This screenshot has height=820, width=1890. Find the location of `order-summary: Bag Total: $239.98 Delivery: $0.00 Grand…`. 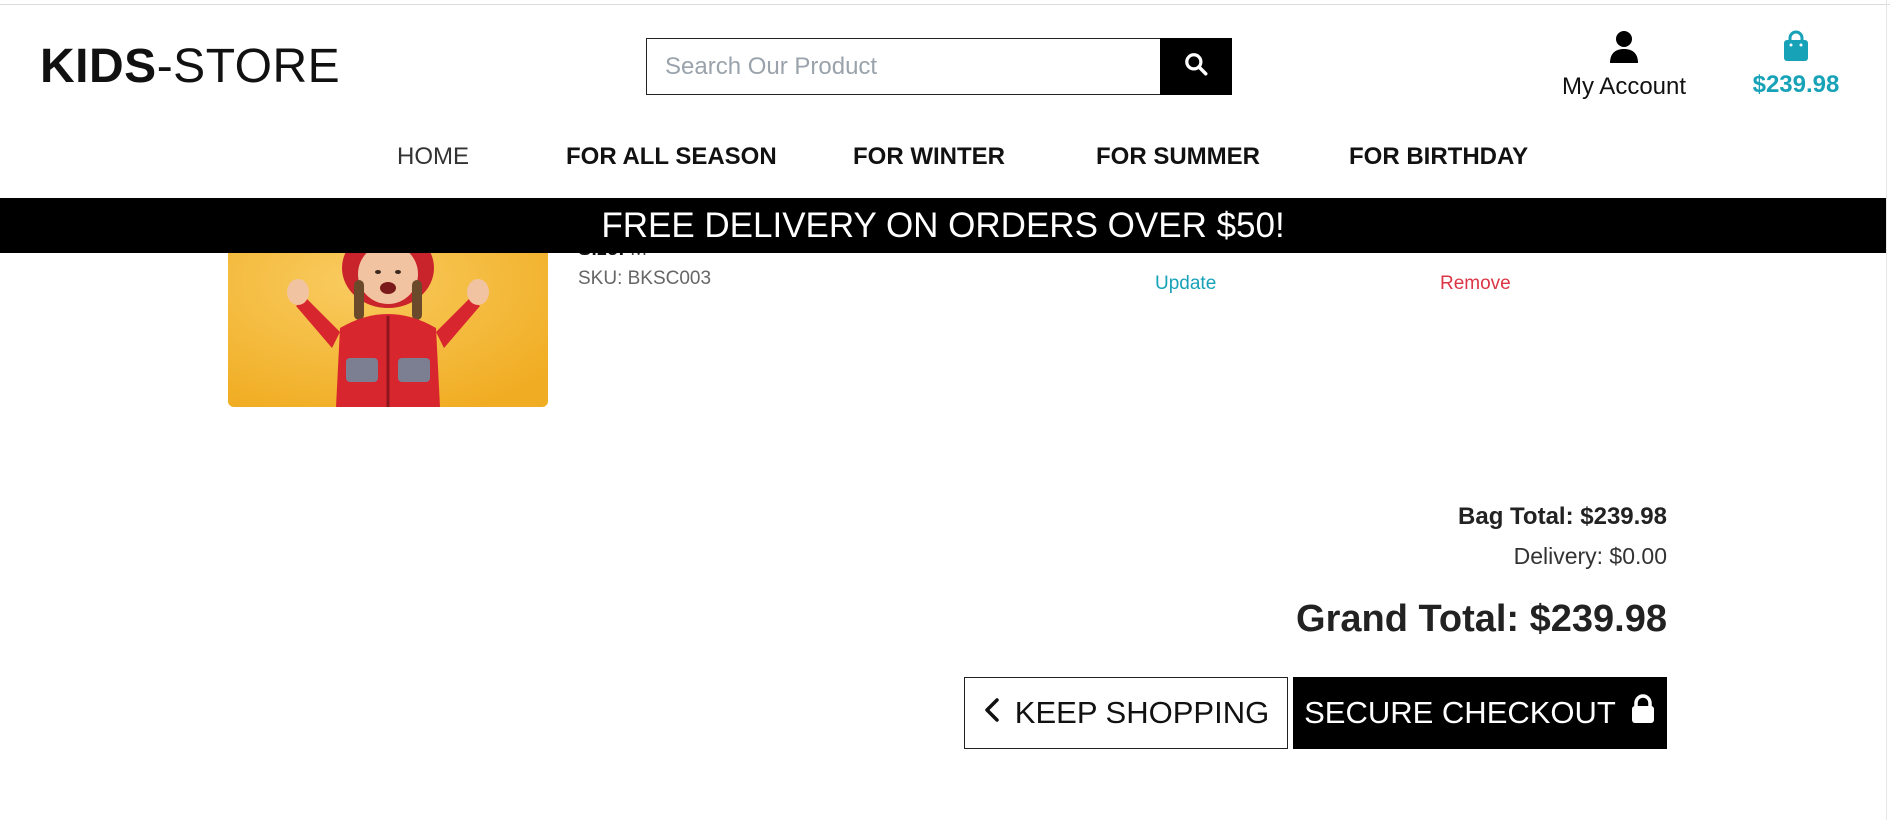

order-summary: Bag Total: $239.98 Delivery: $0.00 Grand… is located at coordinates (1367, 572).